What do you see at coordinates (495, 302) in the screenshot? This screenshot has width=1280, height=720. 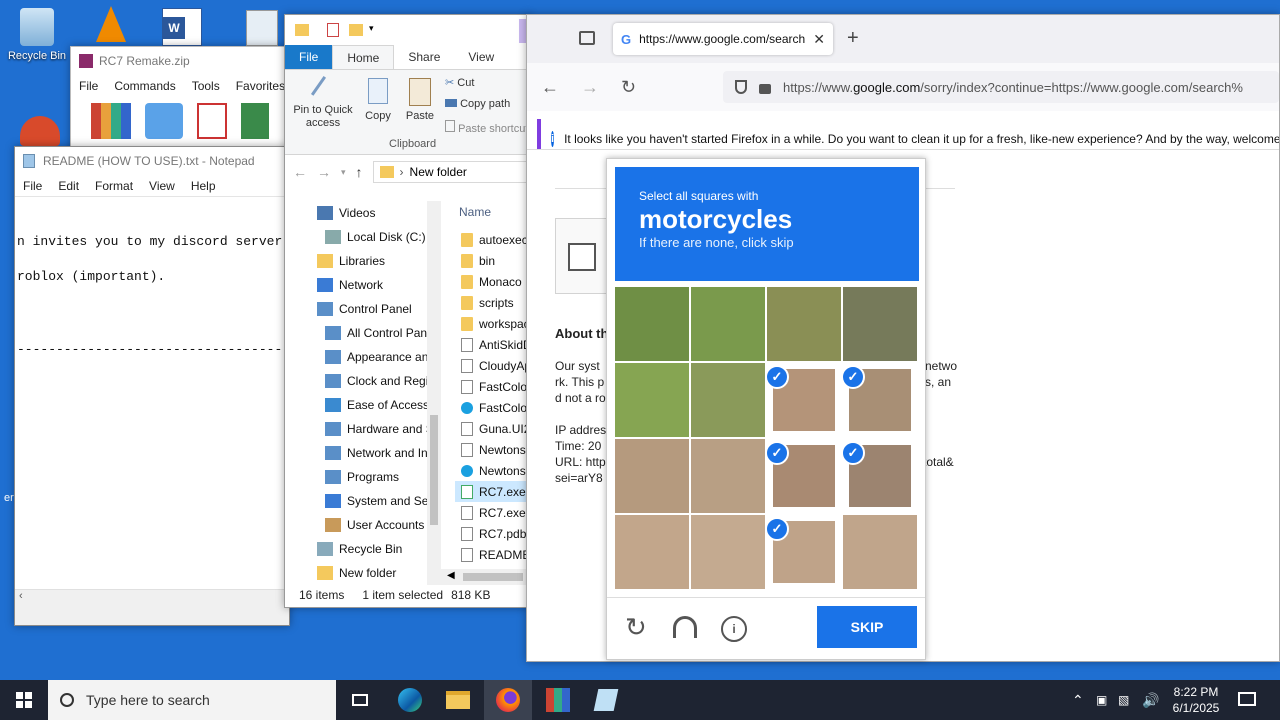 I see `file-list-item: scripts` at bounding box center [495, 302].